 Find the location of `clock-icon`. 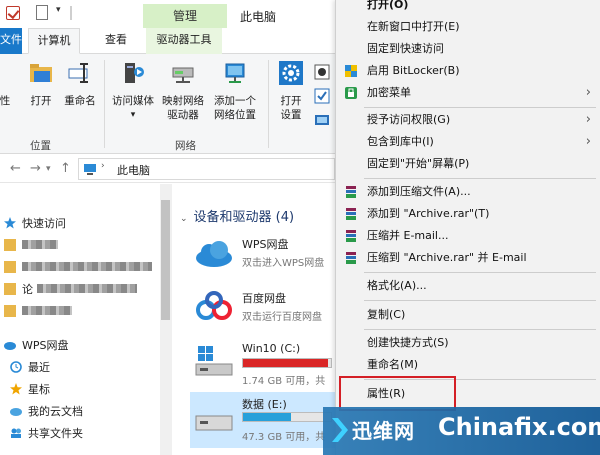

clock-icon is located at coordinates (16, 367).